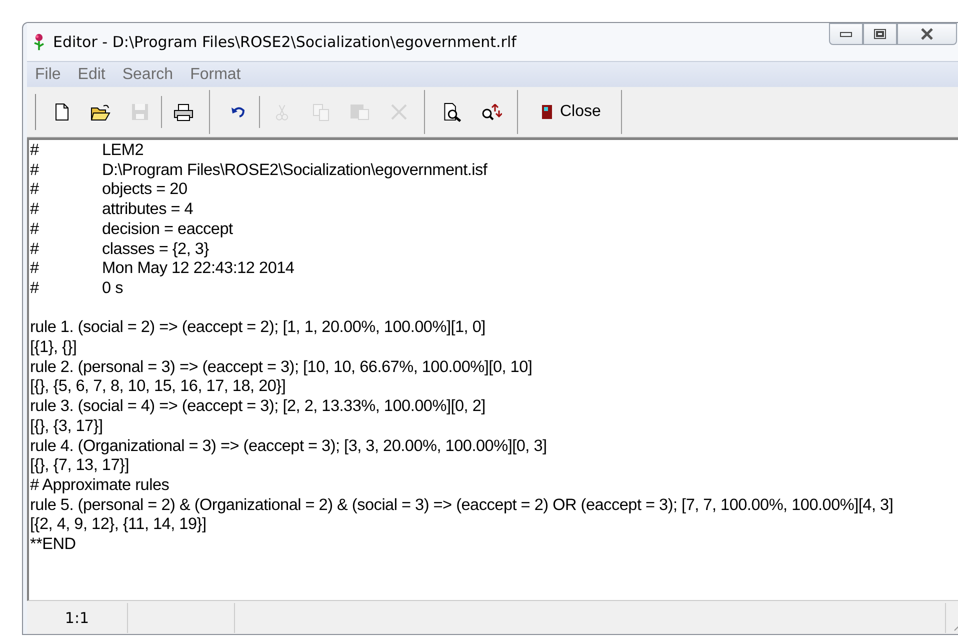 The width and height of the screenshot is (958, 637). I want to click on blank-page-icon, so click(61, 112).